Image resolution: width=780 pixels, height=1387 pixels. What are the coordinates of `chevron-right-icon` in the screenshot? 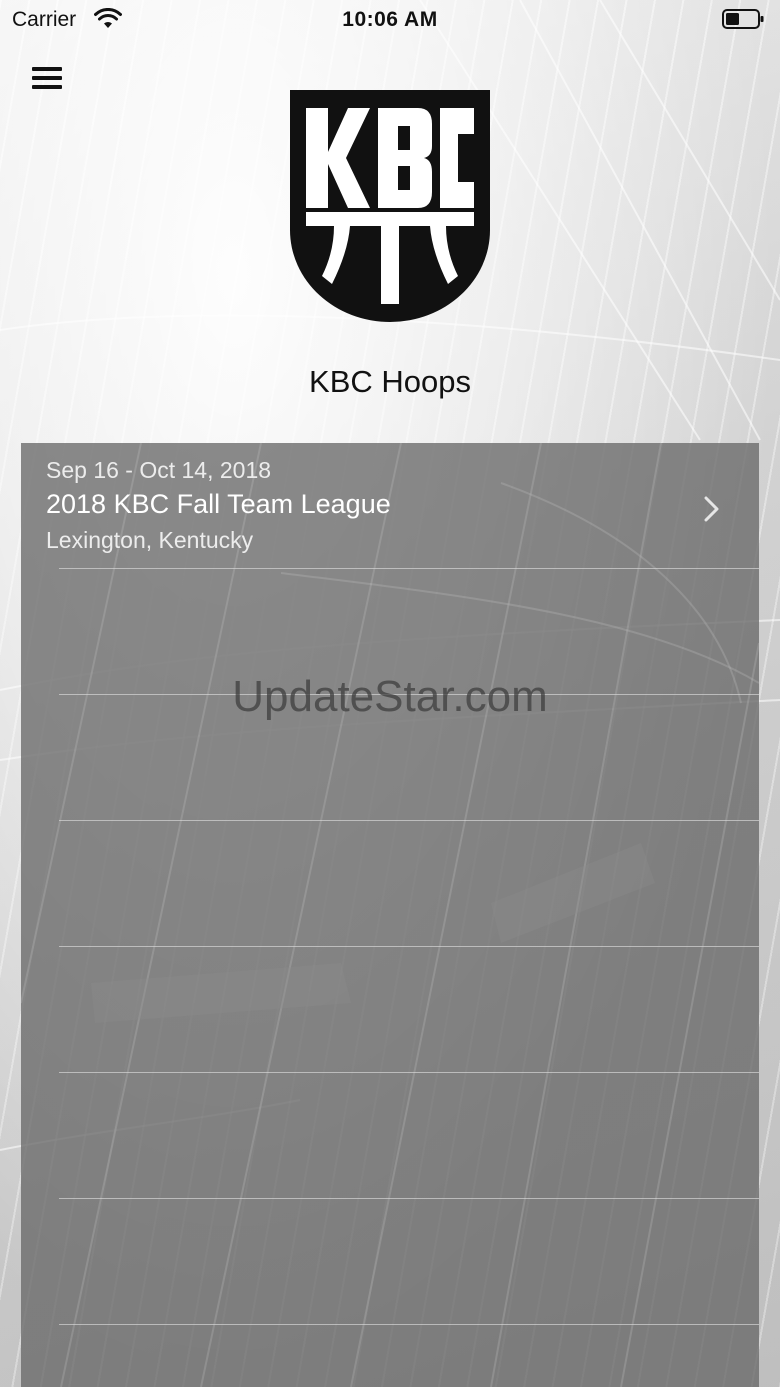 It's located at (711, 509).